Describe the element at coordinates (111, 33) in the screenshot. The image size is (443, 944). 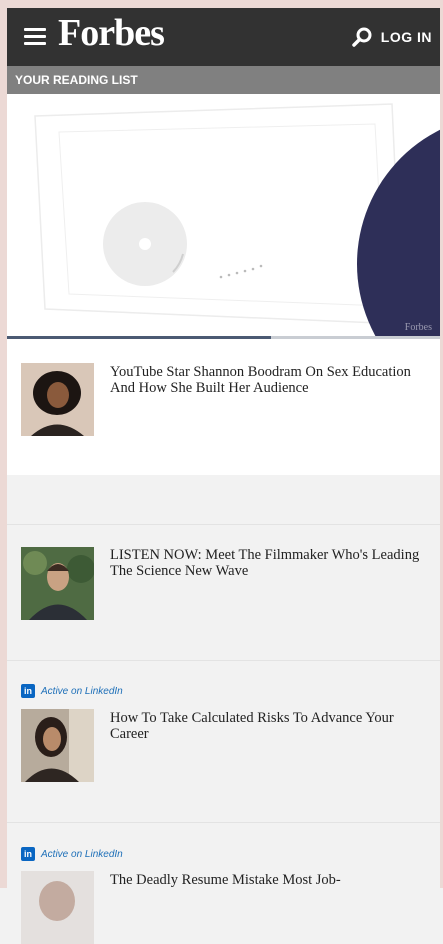
I see `forbes-logo: Forbes` at that location.